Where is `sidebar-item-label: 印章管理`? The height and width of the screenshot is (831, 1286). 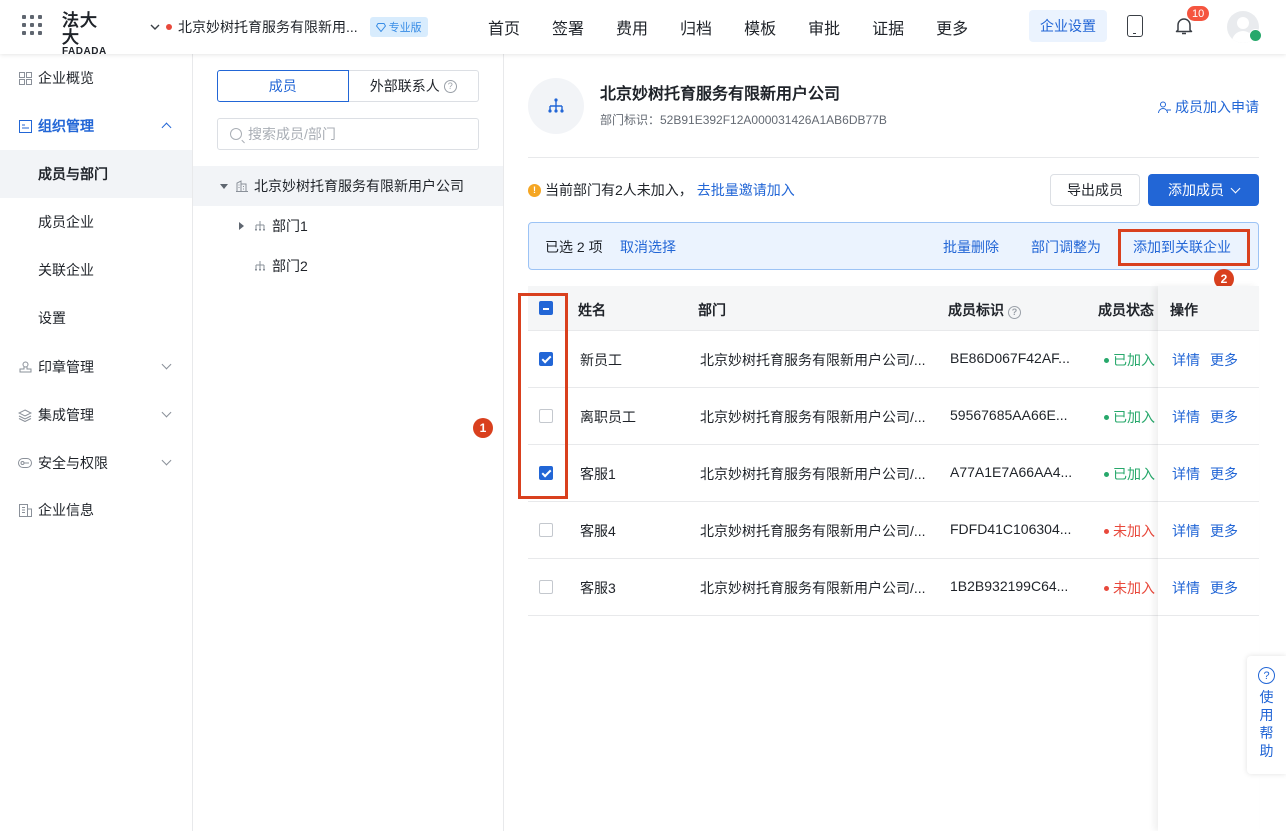
sidebar-item-label: 印章管理 is located at coordinates (66, 367).